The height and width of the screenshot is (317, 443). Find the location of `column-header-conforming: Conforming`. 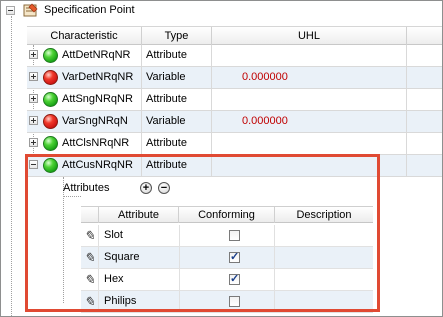

column-header-conforming: Conforming is located at coordinates (227, 215).